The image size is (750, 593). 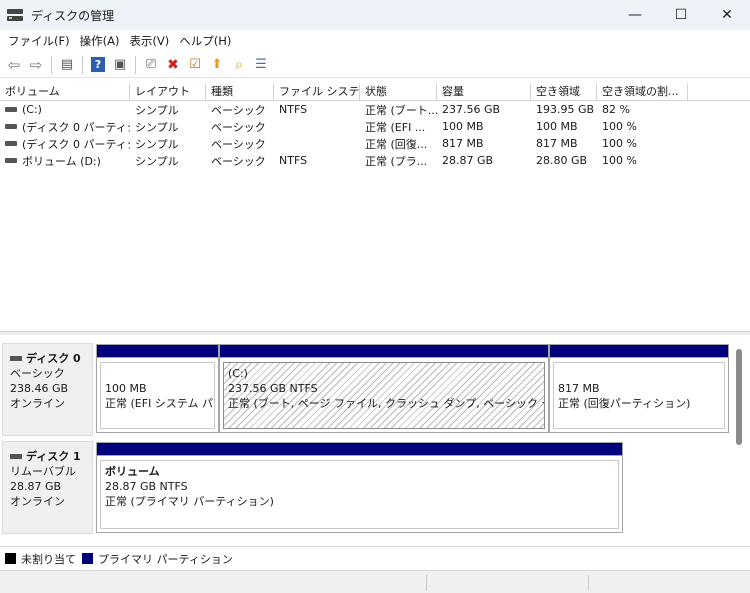 I want to click on connect-virtual-disk-button: ⎚, so click(x=151, y=65).